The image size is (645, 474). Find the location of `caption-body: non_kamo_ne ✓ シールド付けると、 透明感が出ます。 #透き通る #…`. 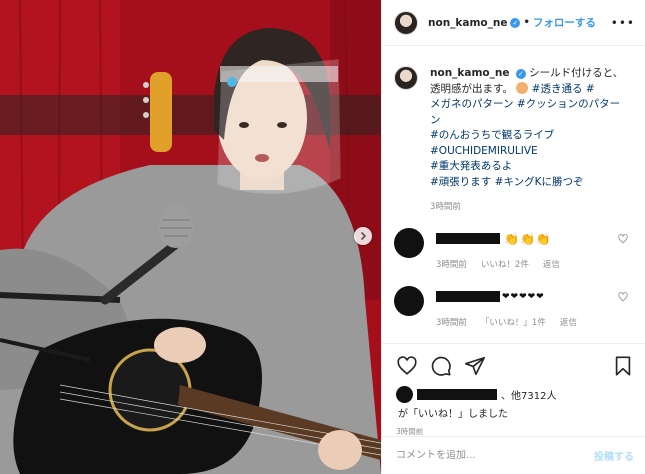

caption-body: non_kamo_ne ✓ シールド付けると、 透明感が出ます。 #透き通る #… is located at coordinates (526, 141).